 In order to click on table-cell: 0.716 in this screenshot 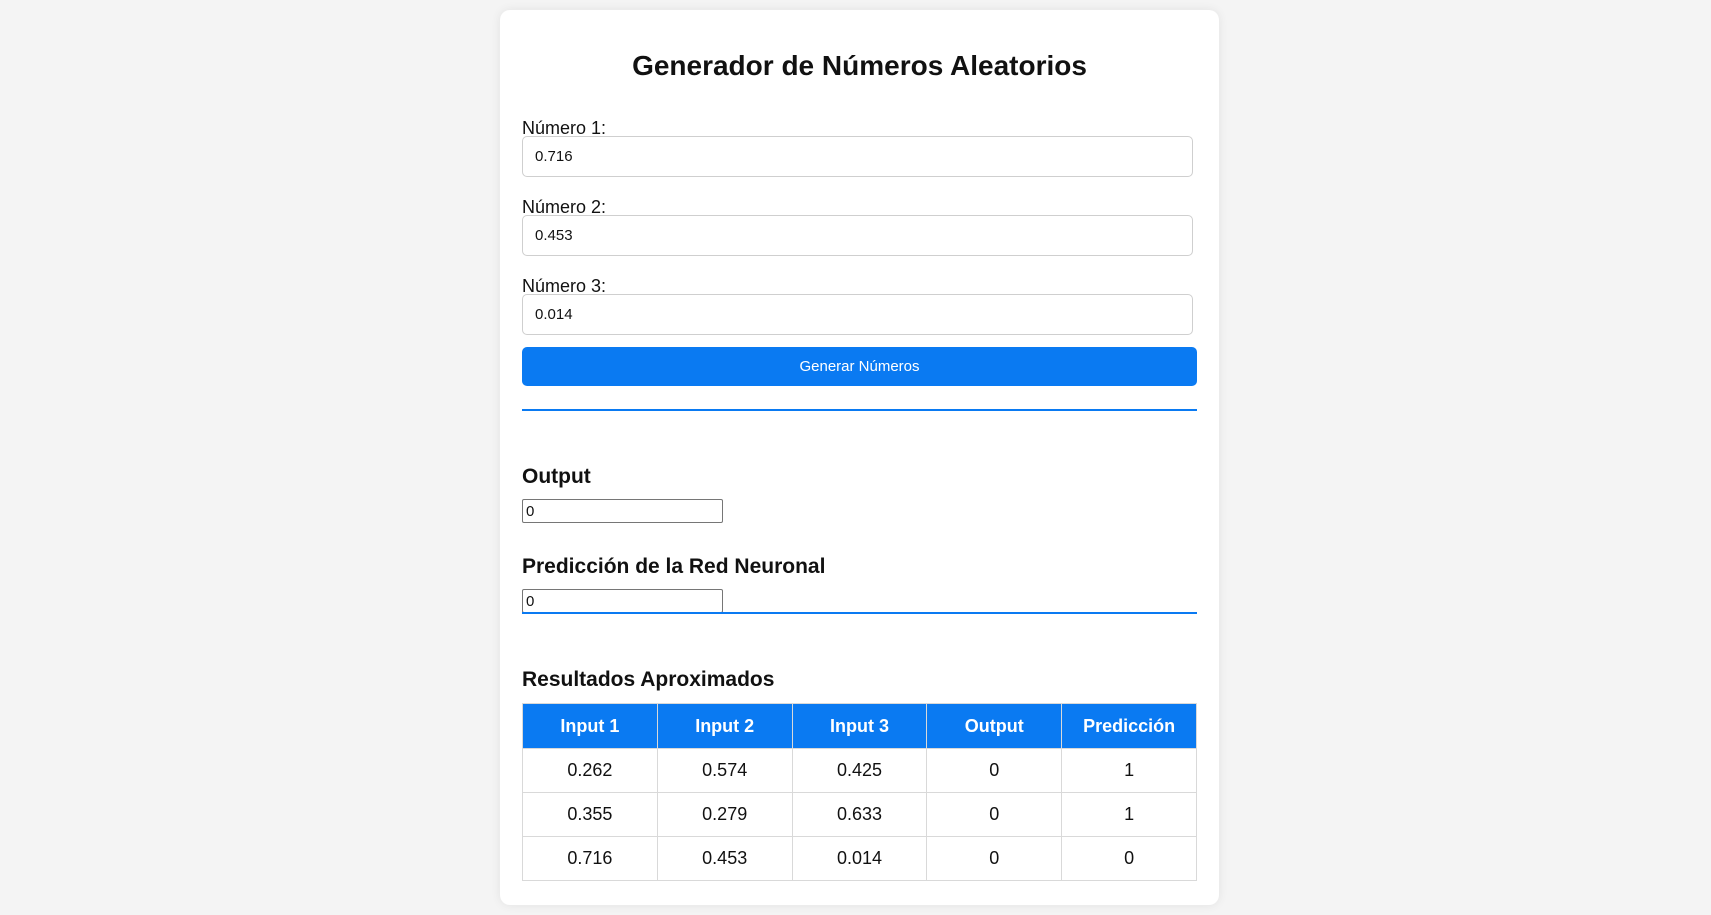, I will do `click(590, 858)`.